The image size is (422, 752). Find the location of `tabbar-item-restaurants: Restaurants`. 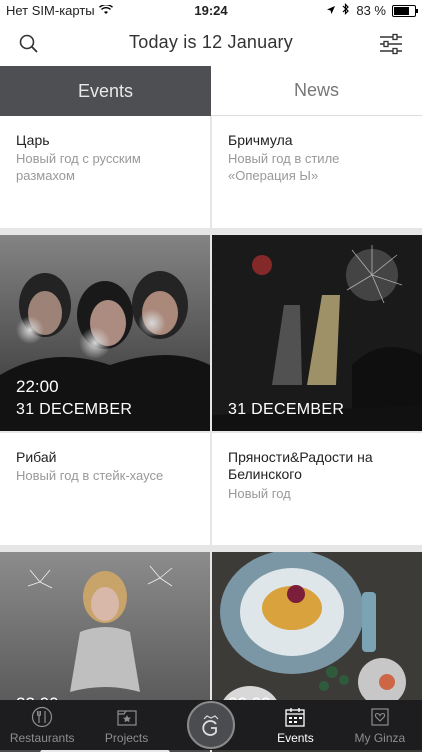

tabbar-item-restaurants: Restaurants is located at coordinates (42, 725).